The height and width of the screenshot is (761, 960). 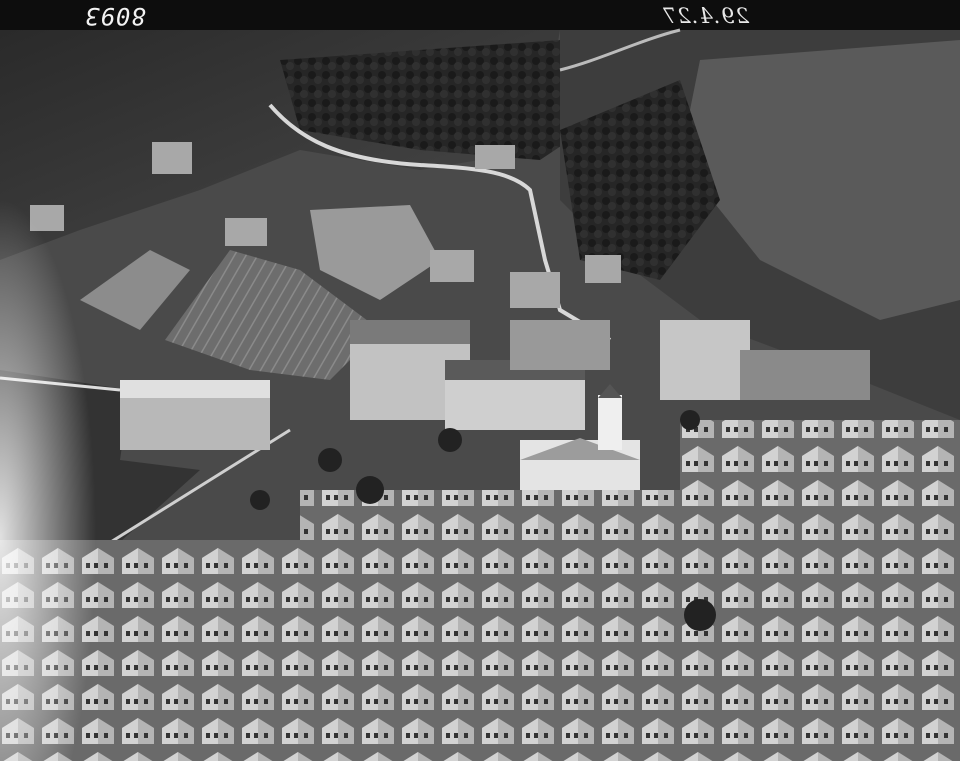 What do you see at coordinates (115, 16) in the screenshot?
I see `plate-number: 8093` at bounding box center [115, 16].